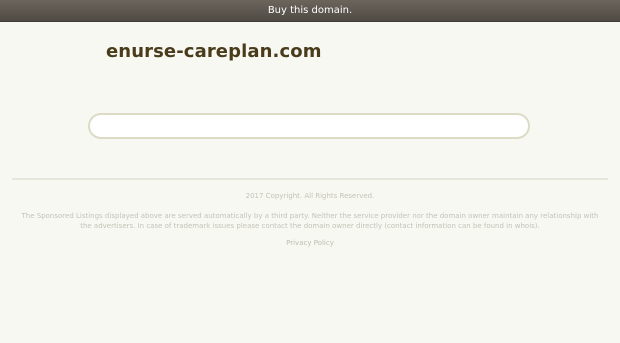 This screenshot has width=620, height=343. I want to click on divider, so click(310, 179).